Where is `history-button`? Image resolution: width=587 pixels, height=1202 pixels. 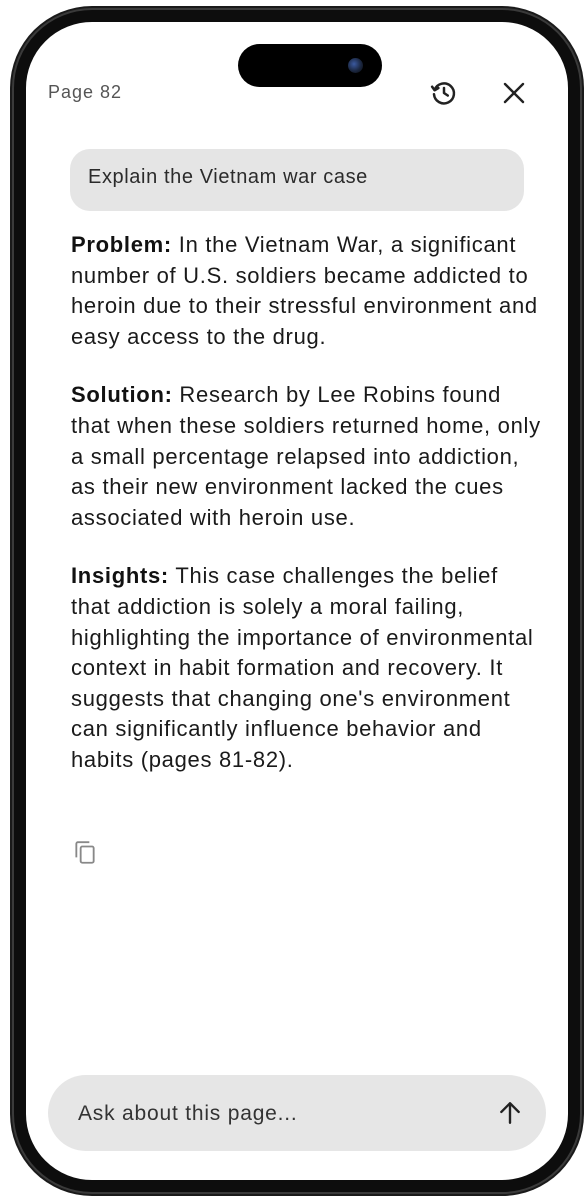
history-button is located at coordinates (444, 93).